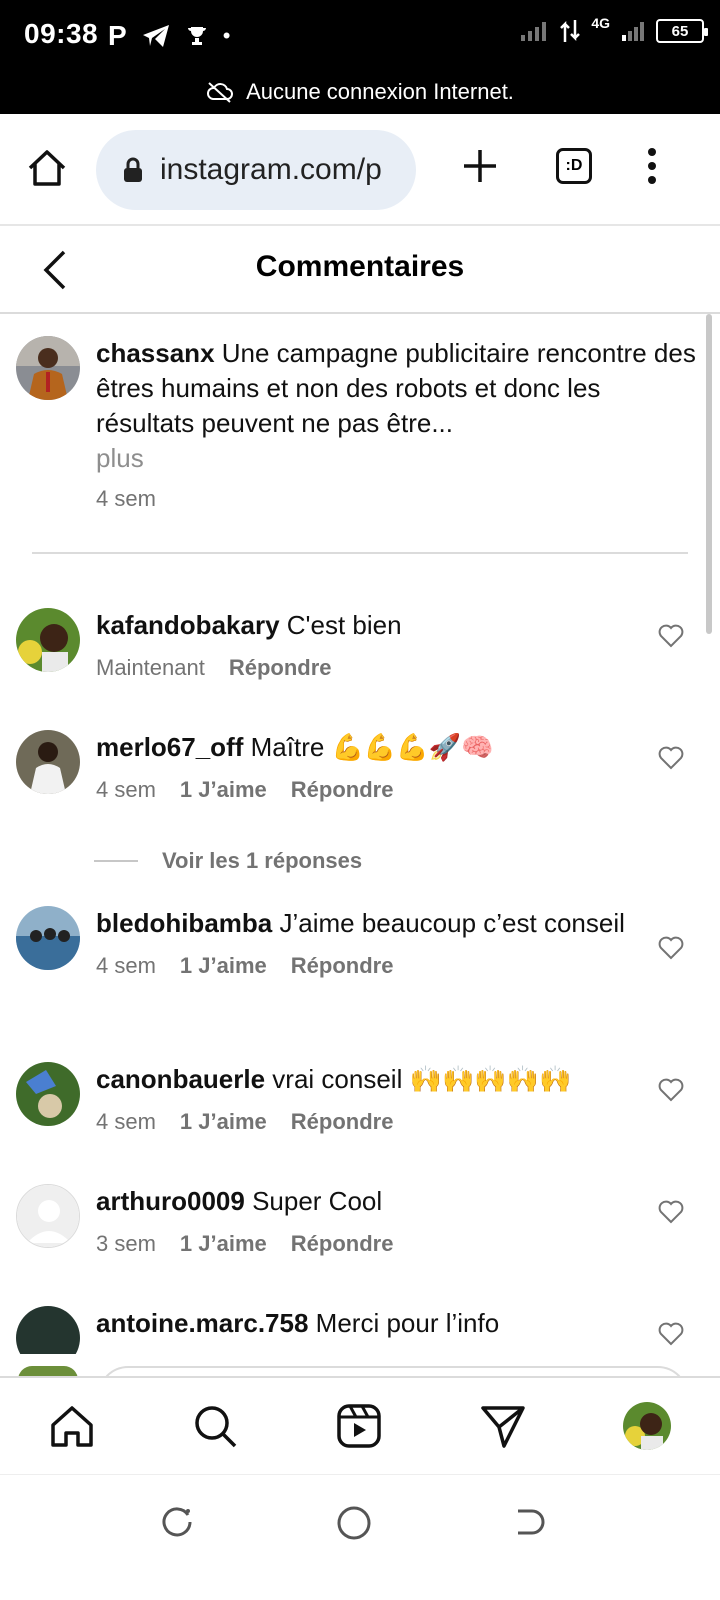  What do you see at coordinates (652, 166) in the screenshot?
I see `more-vert-icon` at bounding box center [652, 166].